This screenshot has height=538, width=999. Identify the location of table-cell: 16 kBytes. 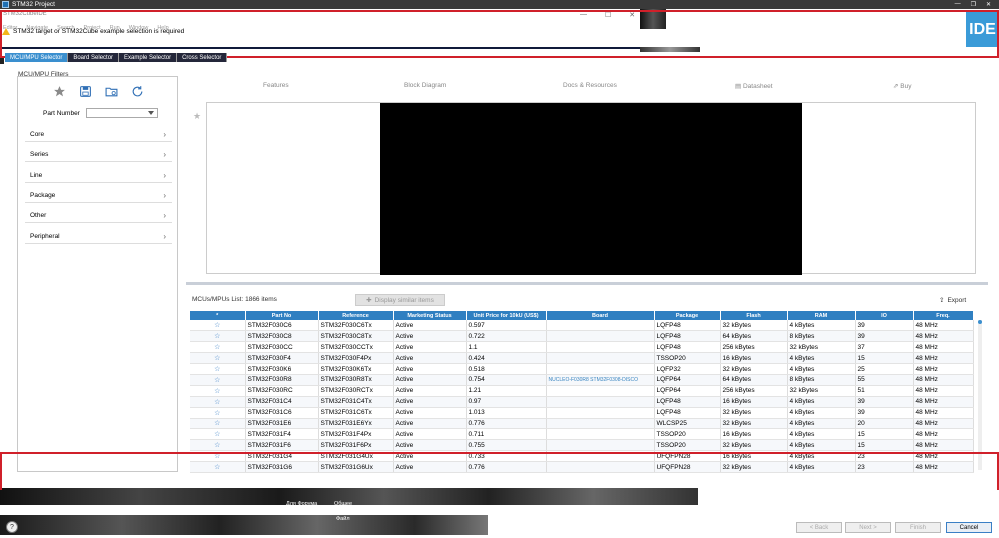
(754, 402).